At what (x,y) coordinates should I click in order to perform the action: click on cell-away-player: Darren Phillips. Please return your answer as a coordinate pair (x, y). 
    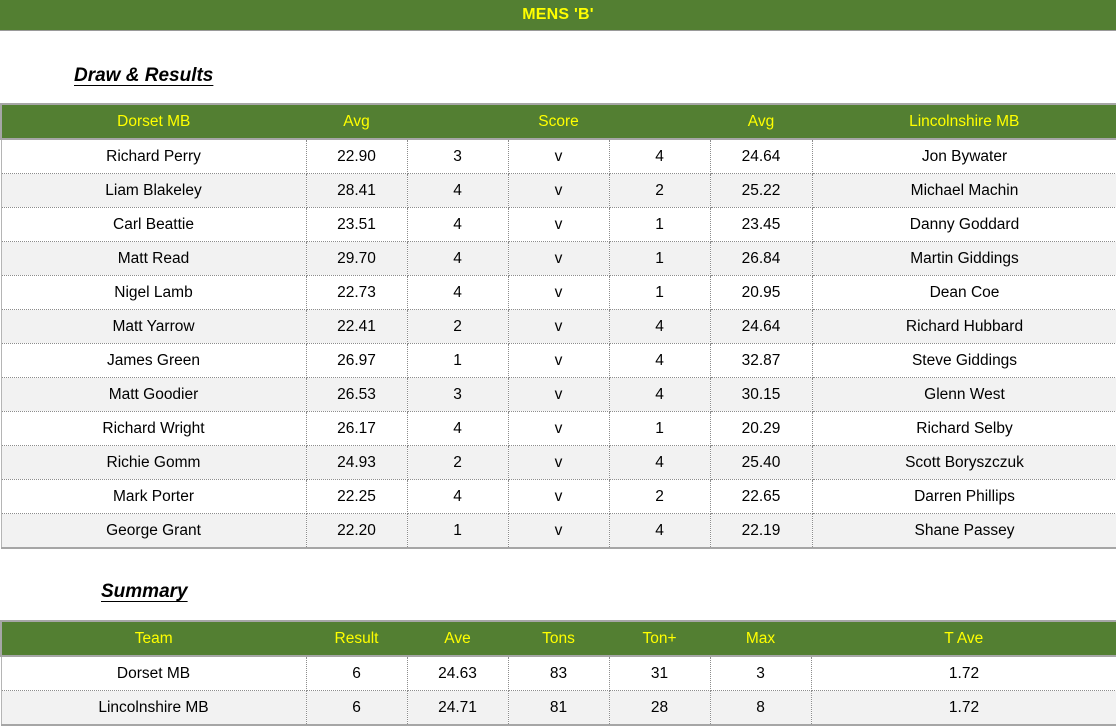
    Looking at the image, I should click on (964, 496).